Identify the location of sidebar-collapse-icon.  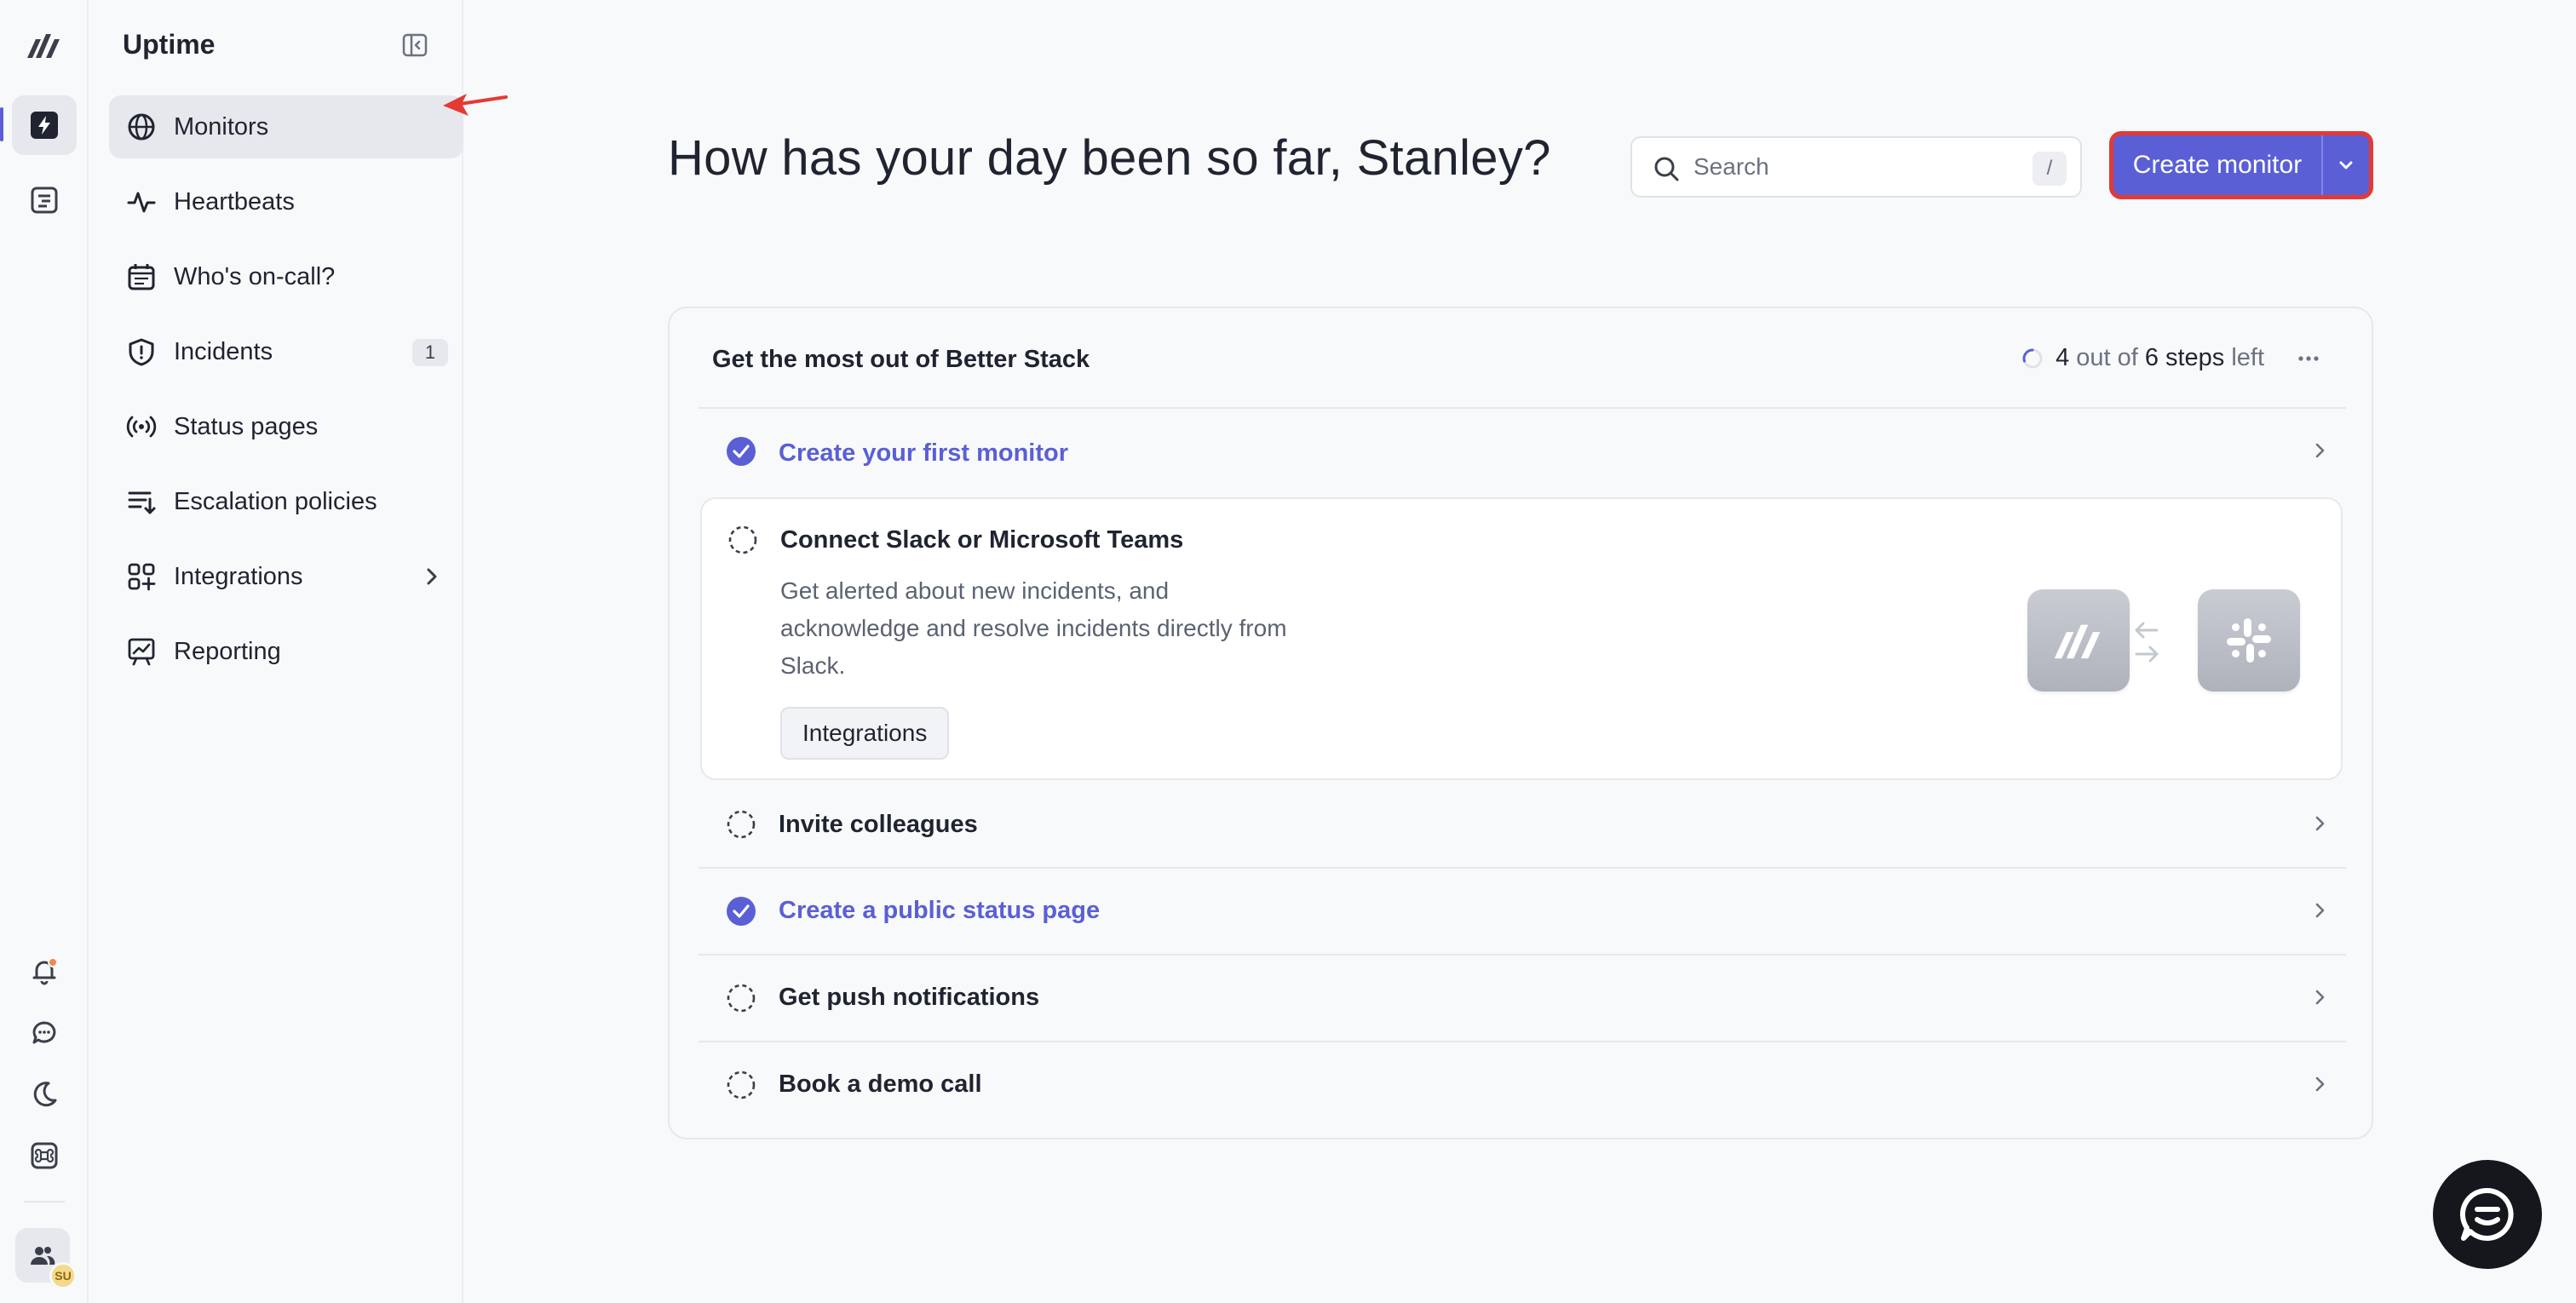
(415, 45).